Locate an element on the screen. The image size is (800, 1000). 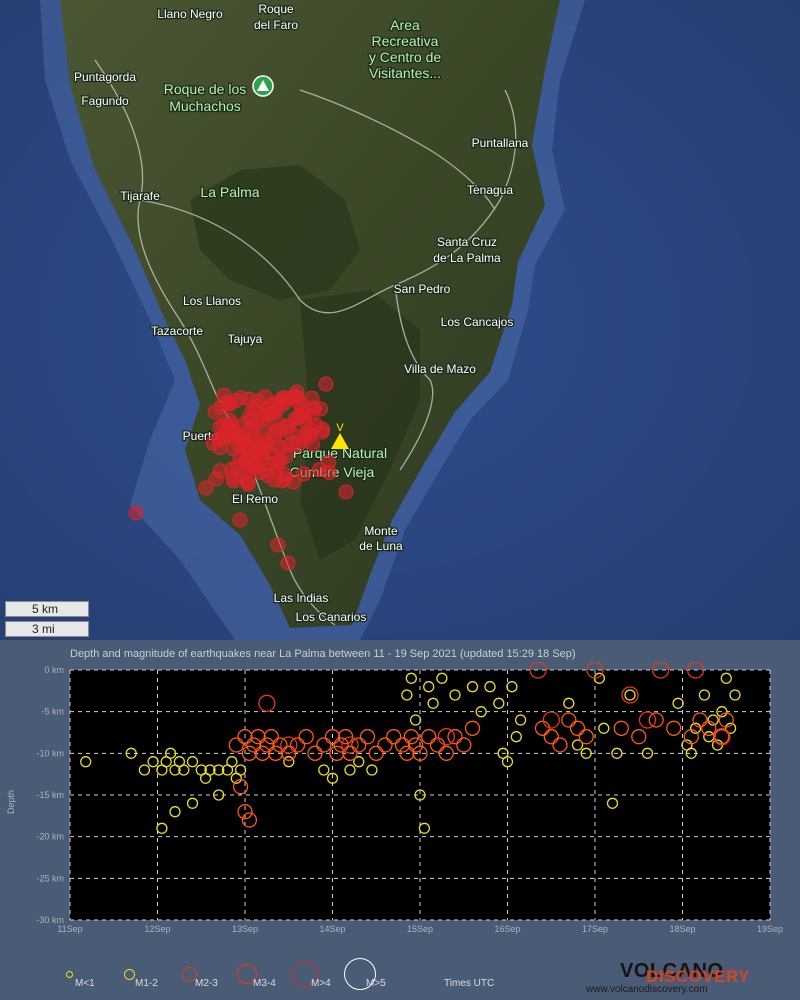
place-label: y Centro de is located at coordinates (405, 57).